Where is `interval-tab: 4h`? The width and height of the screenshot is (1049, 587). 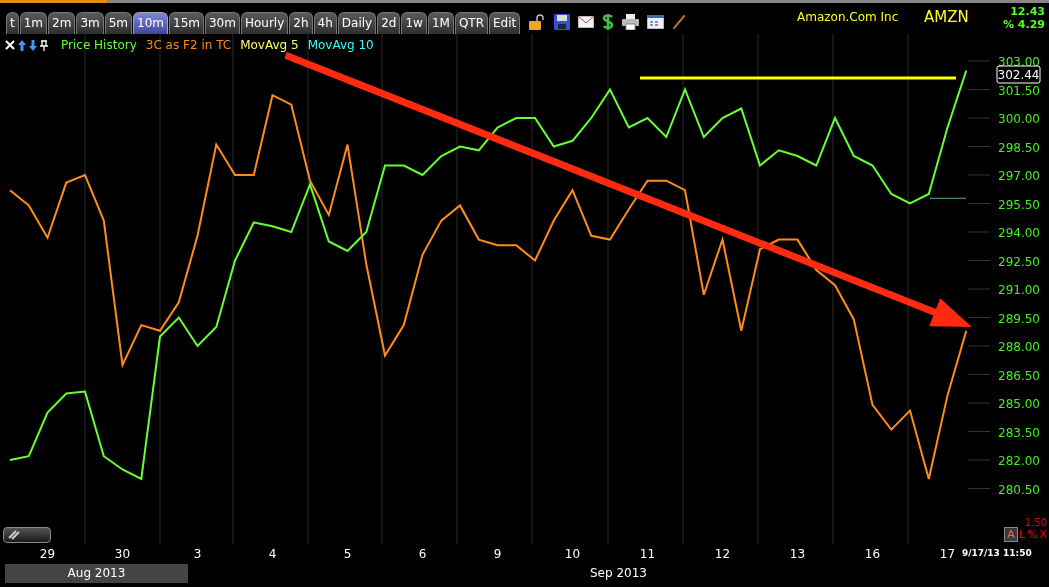 interval-tab: 4h is located at coordinates (325, 23).